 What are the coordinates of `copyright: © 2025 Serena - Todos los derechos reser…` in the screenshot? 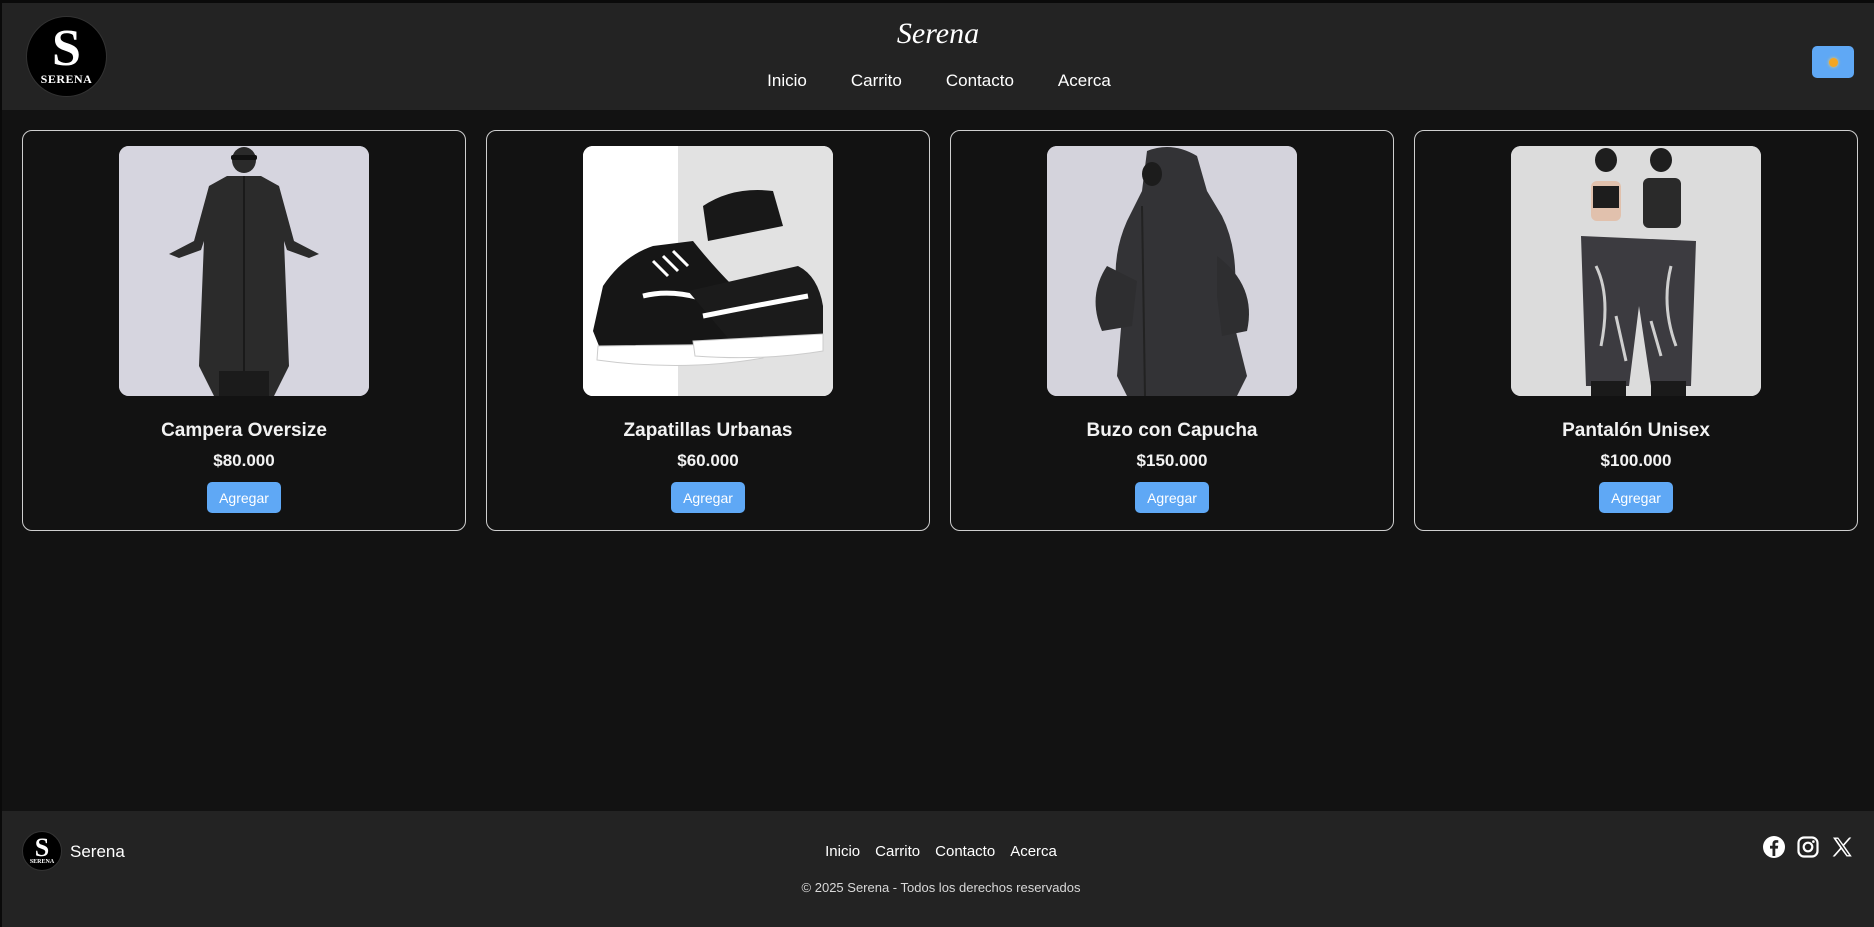 It's located at (941, 887).